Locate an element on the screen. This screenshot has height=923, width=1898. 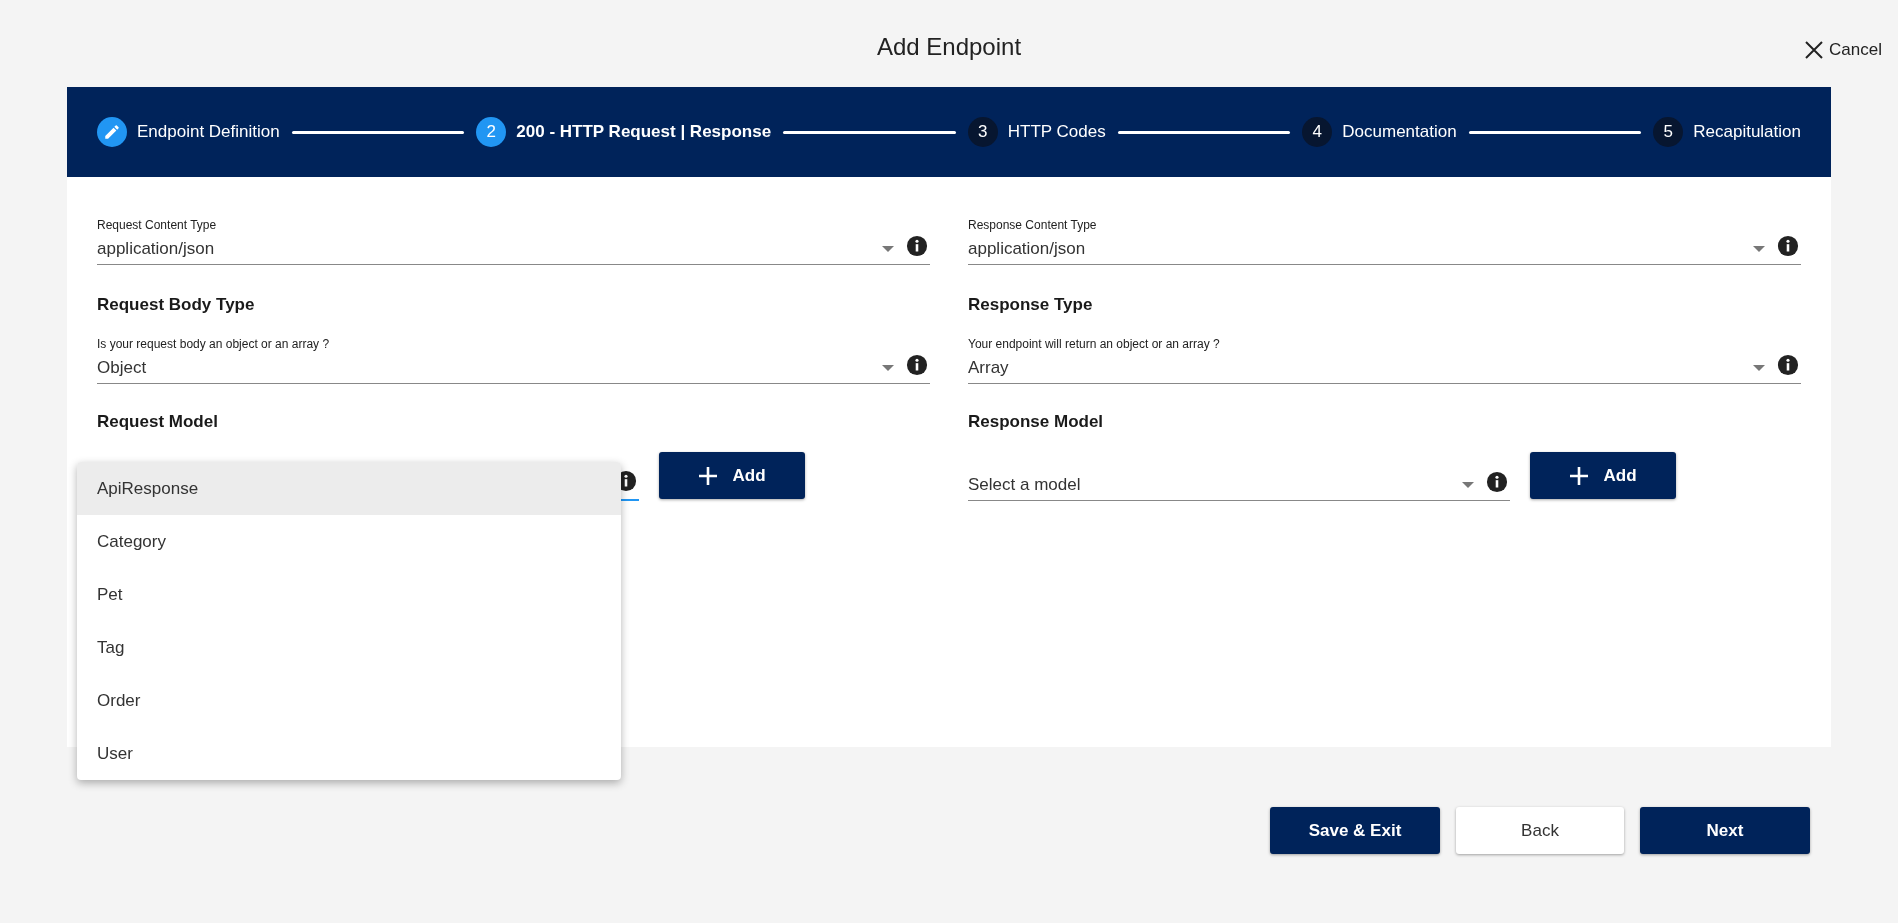
dialog-title: Add Endpoint is located at coordinates (949, 47).